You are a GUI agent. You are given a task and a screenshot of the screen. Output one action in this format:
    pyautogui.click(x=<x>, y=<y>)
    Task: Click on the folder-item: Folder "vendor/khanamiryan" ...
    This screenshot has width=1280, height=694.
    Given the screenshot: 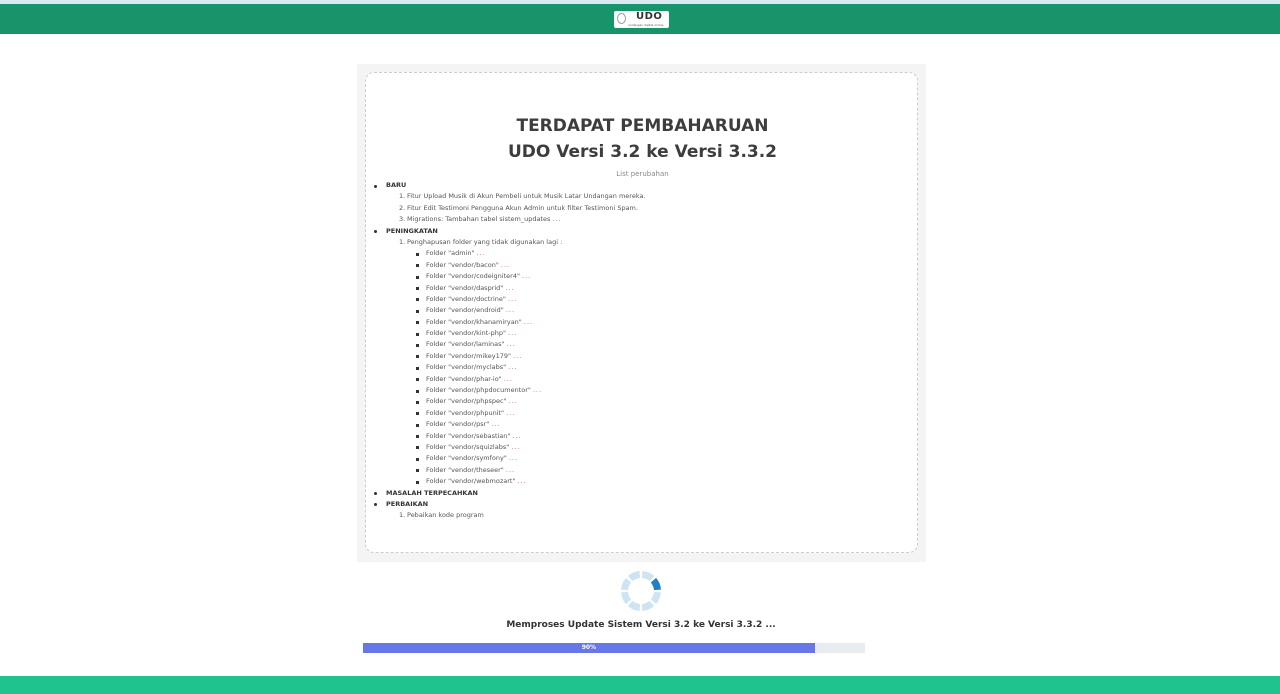 What is the action you would take?
    pyautogui.click(x=642, y=322)
    